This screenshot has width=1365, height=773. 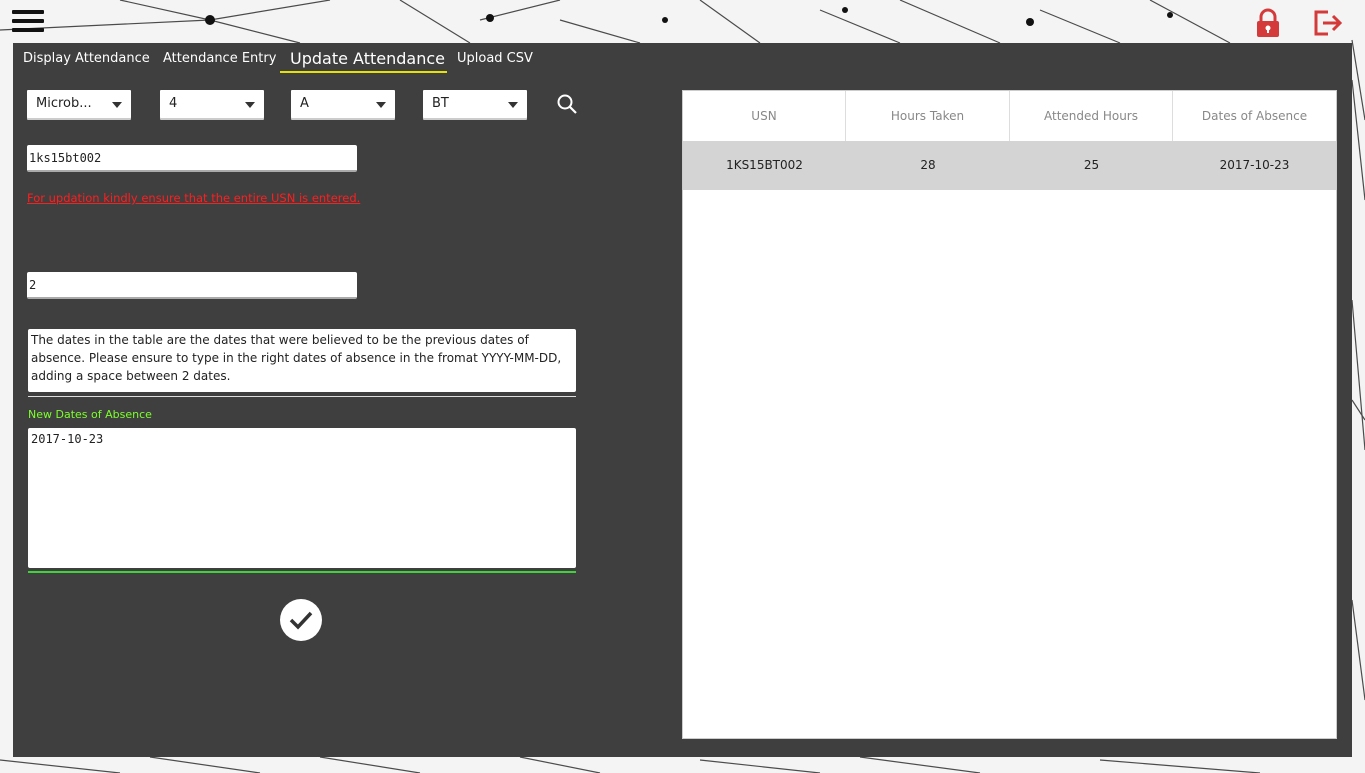 I want to click on check-icon, so click(x=301, y=620).